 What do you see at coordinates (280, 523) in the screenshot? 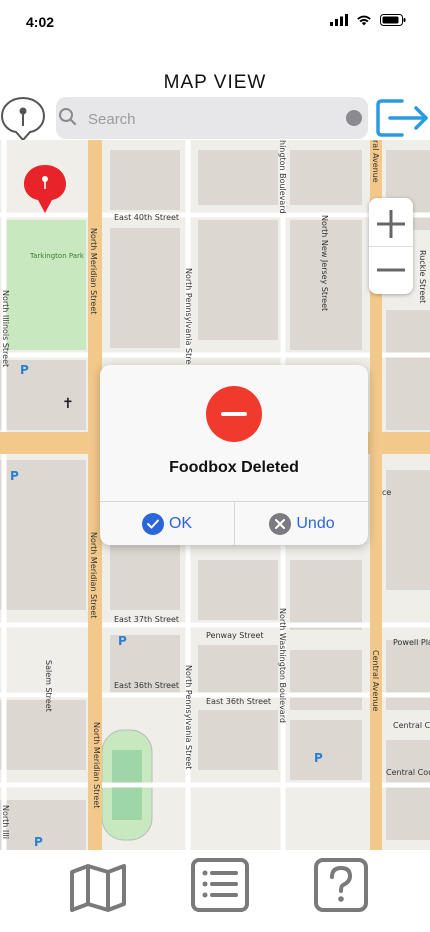
I see `close-icon` at bounding box center [280, 523].